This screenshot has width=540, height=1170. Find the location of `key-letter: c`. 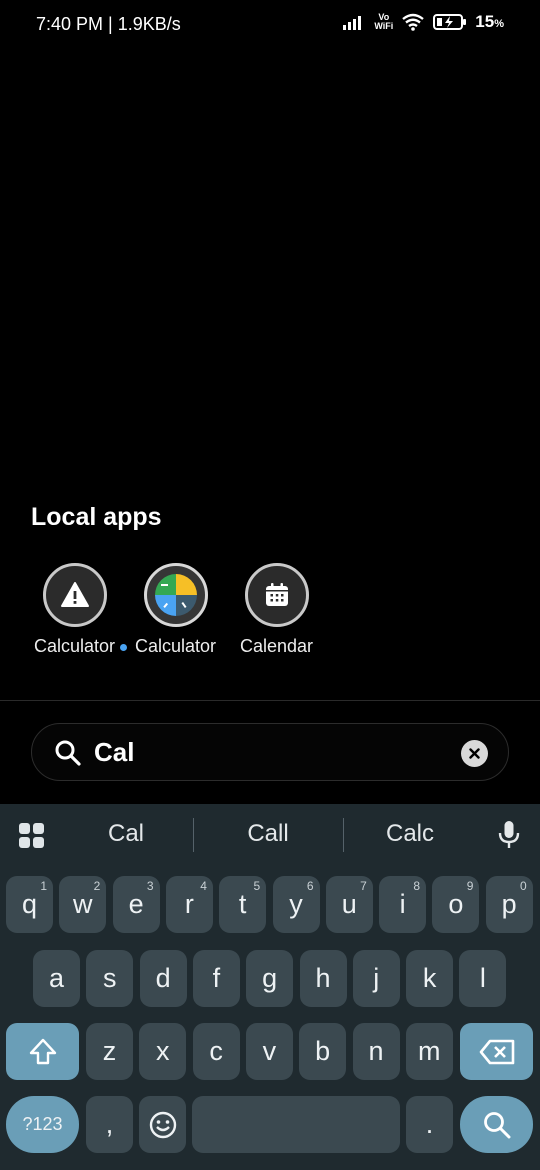

key-letter: c is located at coordinates (216, 1051).